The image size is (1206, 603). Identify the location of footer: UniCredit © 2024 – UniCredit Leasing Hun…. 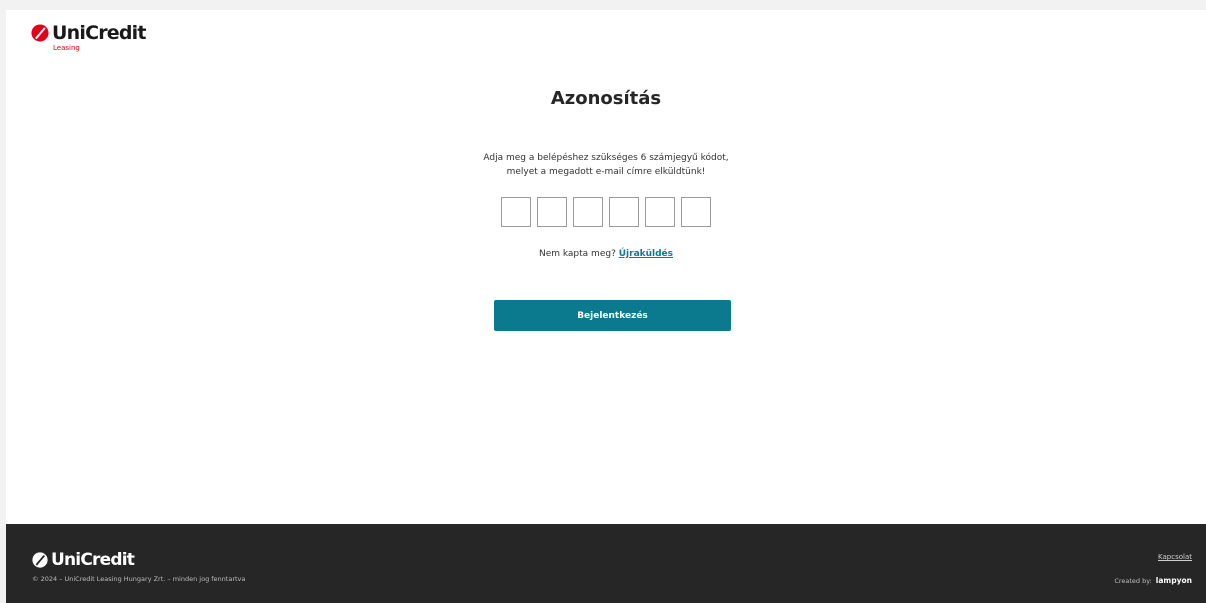
(606, 563).